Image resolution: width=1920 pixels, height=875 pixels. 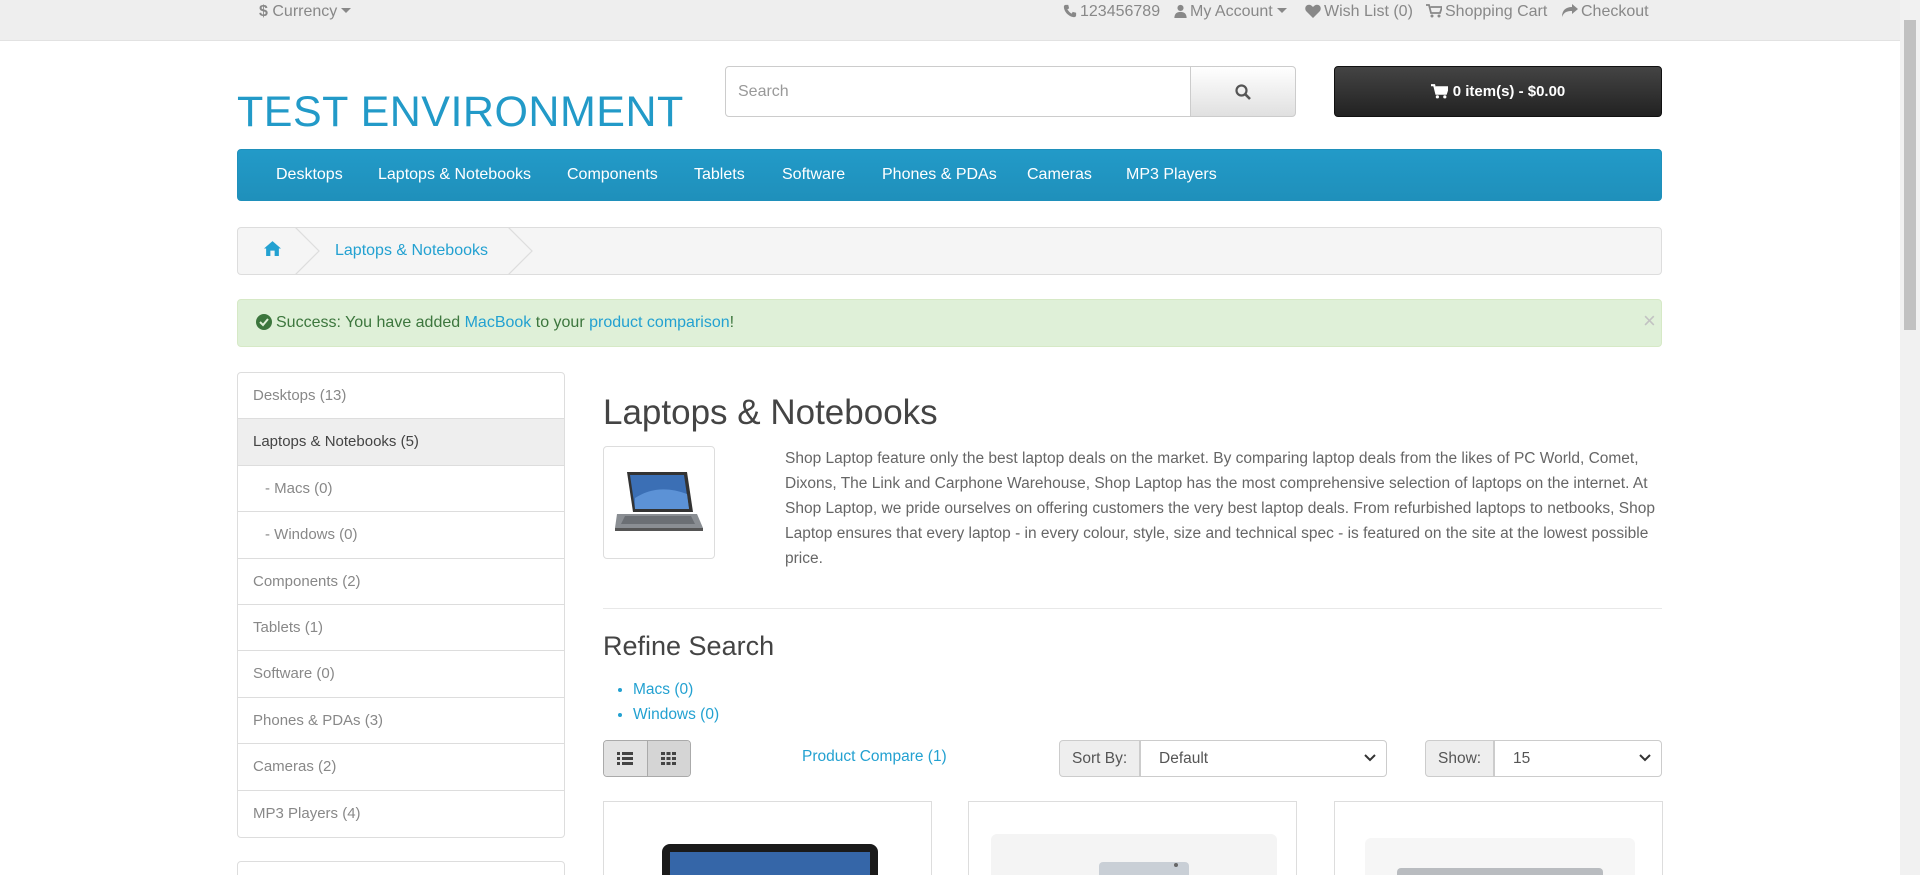 What do you see at coordinates (401, 582) in the screenshot?
I see `category-components: Components (2)` at bounding box center [401, 582].